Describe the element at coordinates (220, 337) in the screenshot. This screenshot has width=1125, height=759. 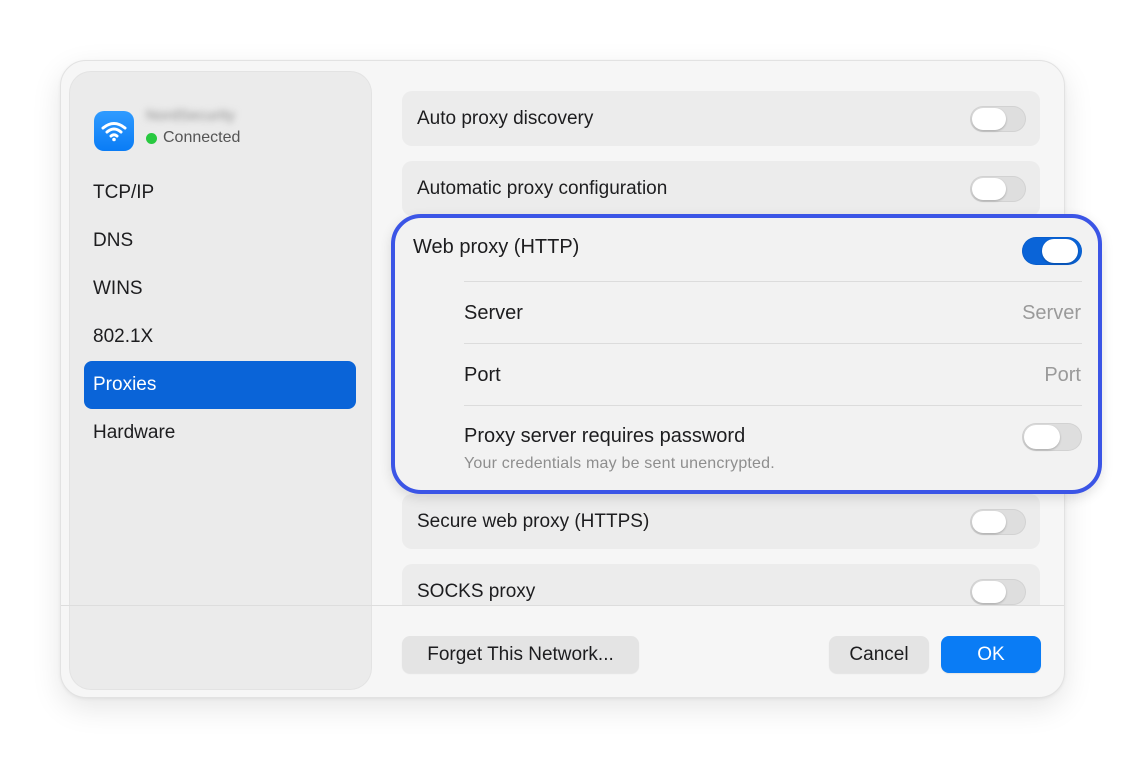
I see `sidebar-item-8021x: 802.1X` at that location.